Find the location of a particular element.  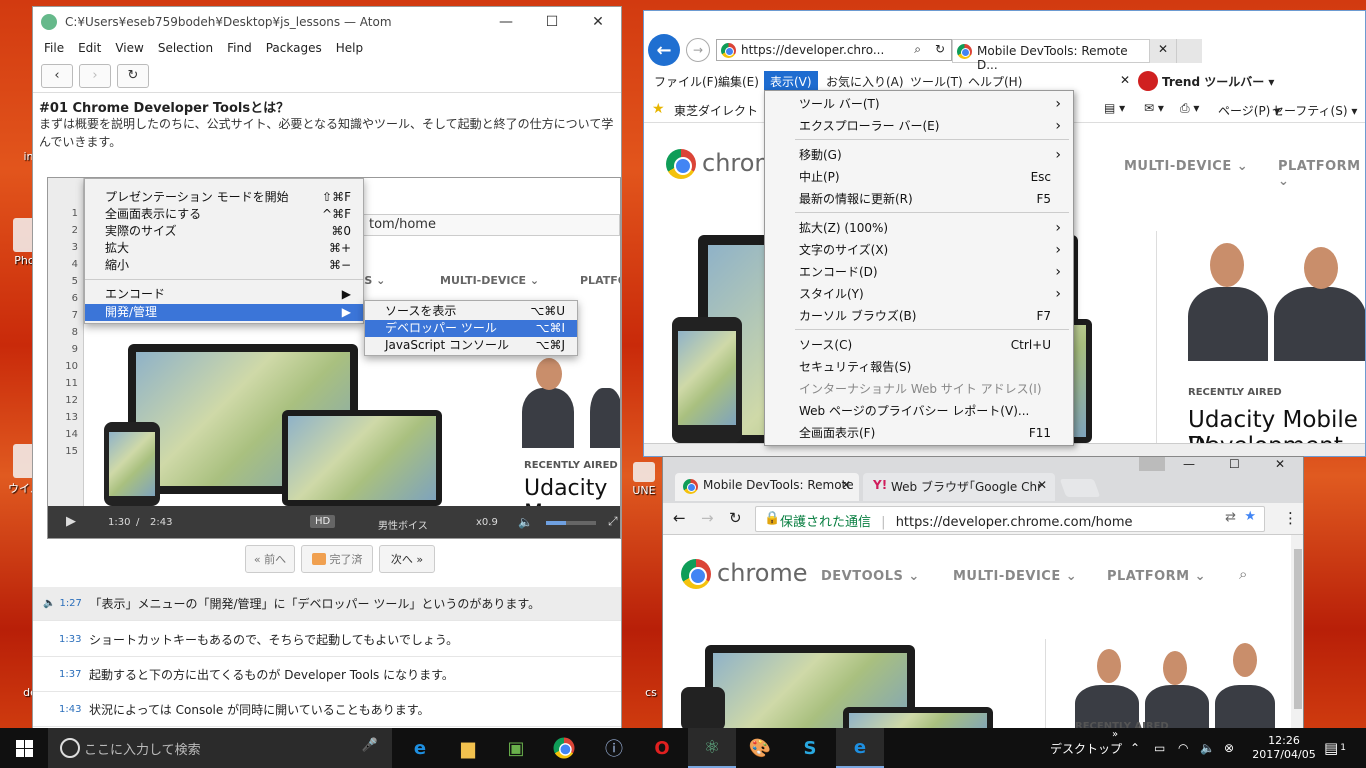

minimize-button: — is located at coordinates (1189, 464).